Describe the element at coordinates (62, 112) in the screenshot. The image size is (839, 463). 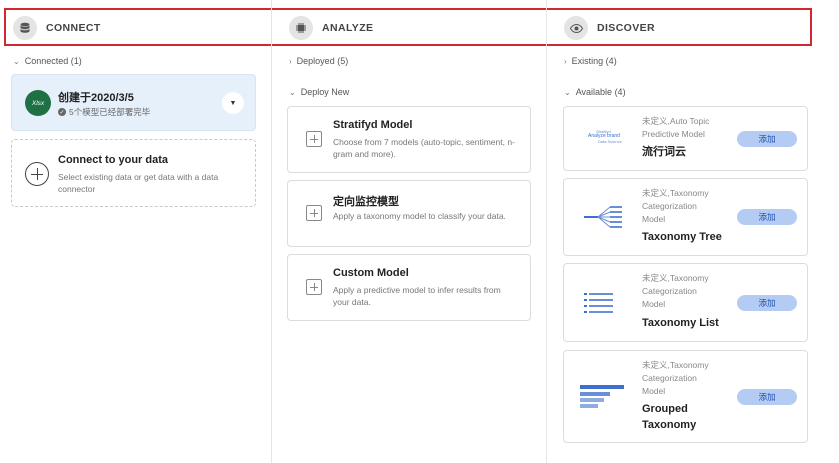
I see `check-circle-icon: ✓` at that location.